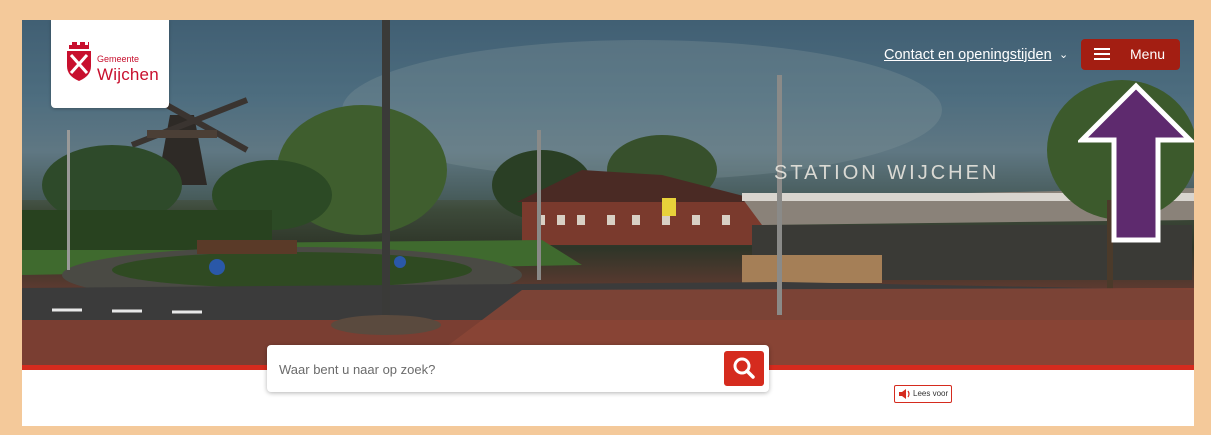 The image size is (1211, 435). What do you see at coordinates (118, 59) in the screenshot?
I see `logo-line-1: Gemeente` at bounding box center [118, 59].